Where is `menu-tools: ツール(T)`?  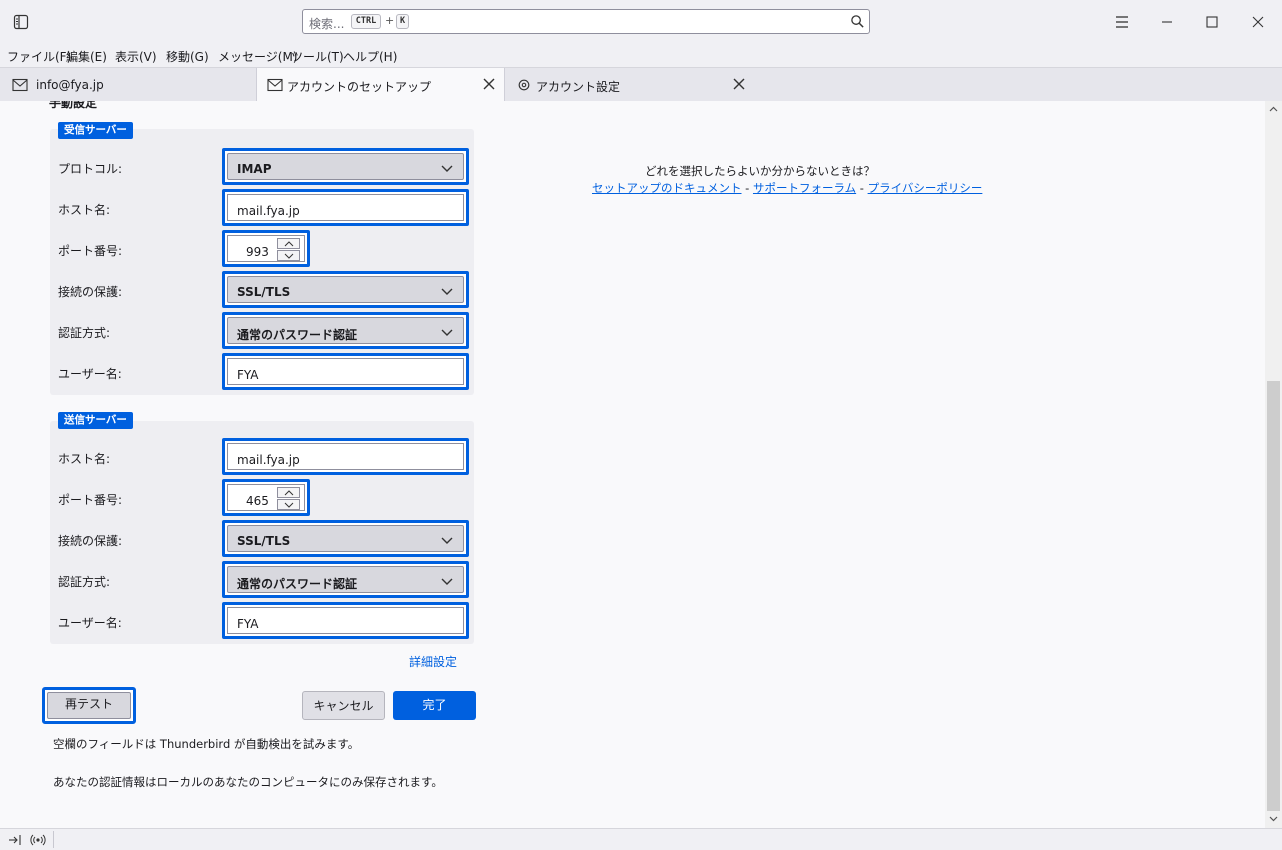 menu-tools: ツール(T) is located at coordinates (317, 56).